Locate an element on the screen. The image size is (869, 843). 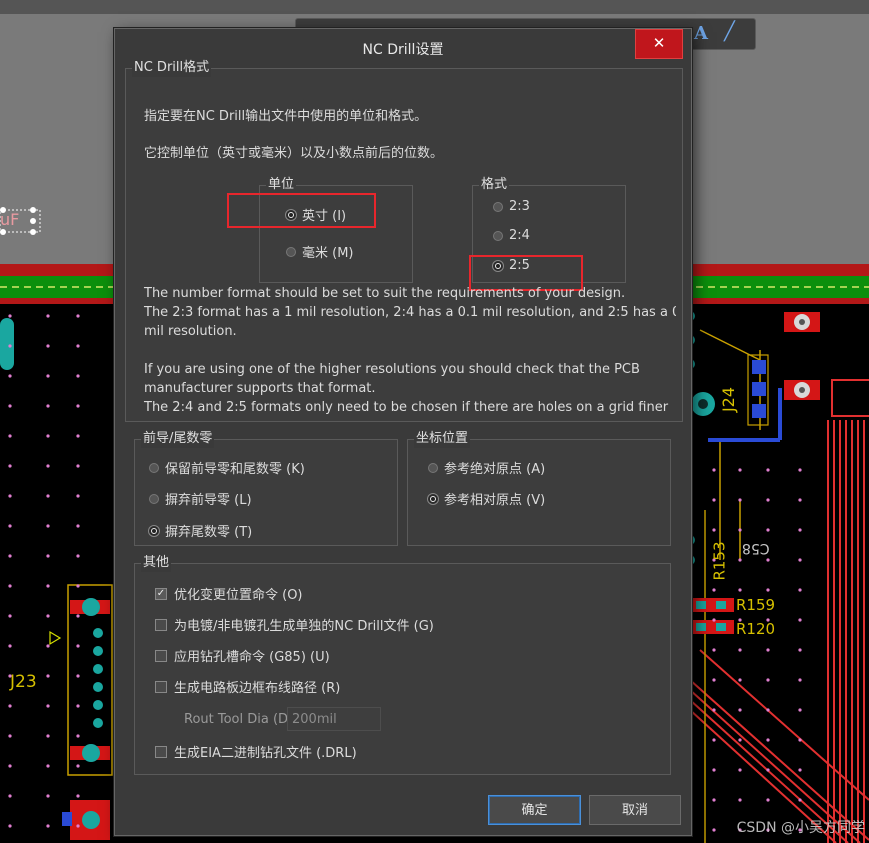
text-tool-icon: A is located at coordinates (701, 33).